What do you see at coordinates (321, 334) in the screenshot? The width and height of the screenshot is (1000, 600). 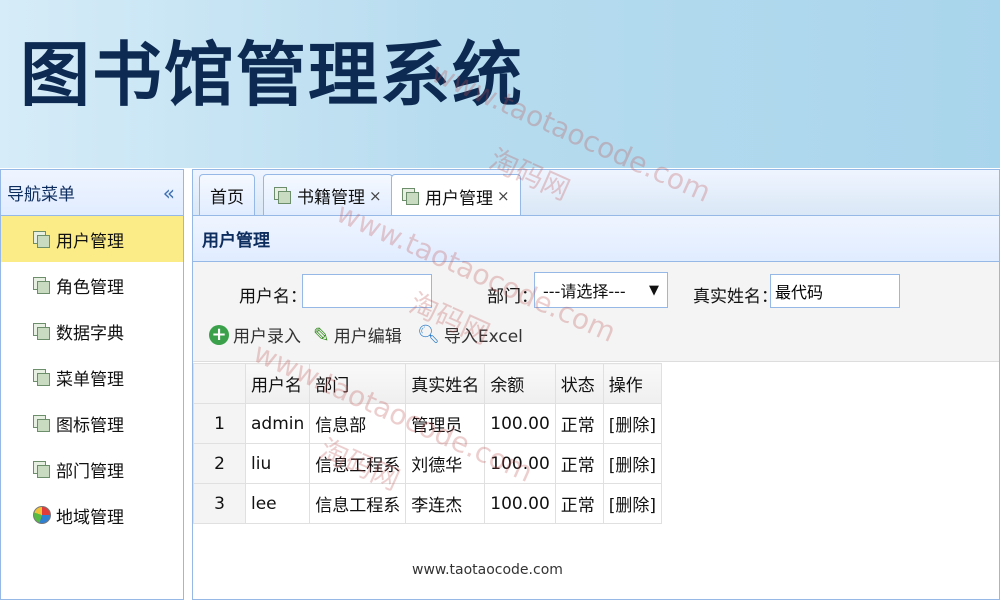 I see `pencil-icon: ✎` at bounding box center [321, 334].